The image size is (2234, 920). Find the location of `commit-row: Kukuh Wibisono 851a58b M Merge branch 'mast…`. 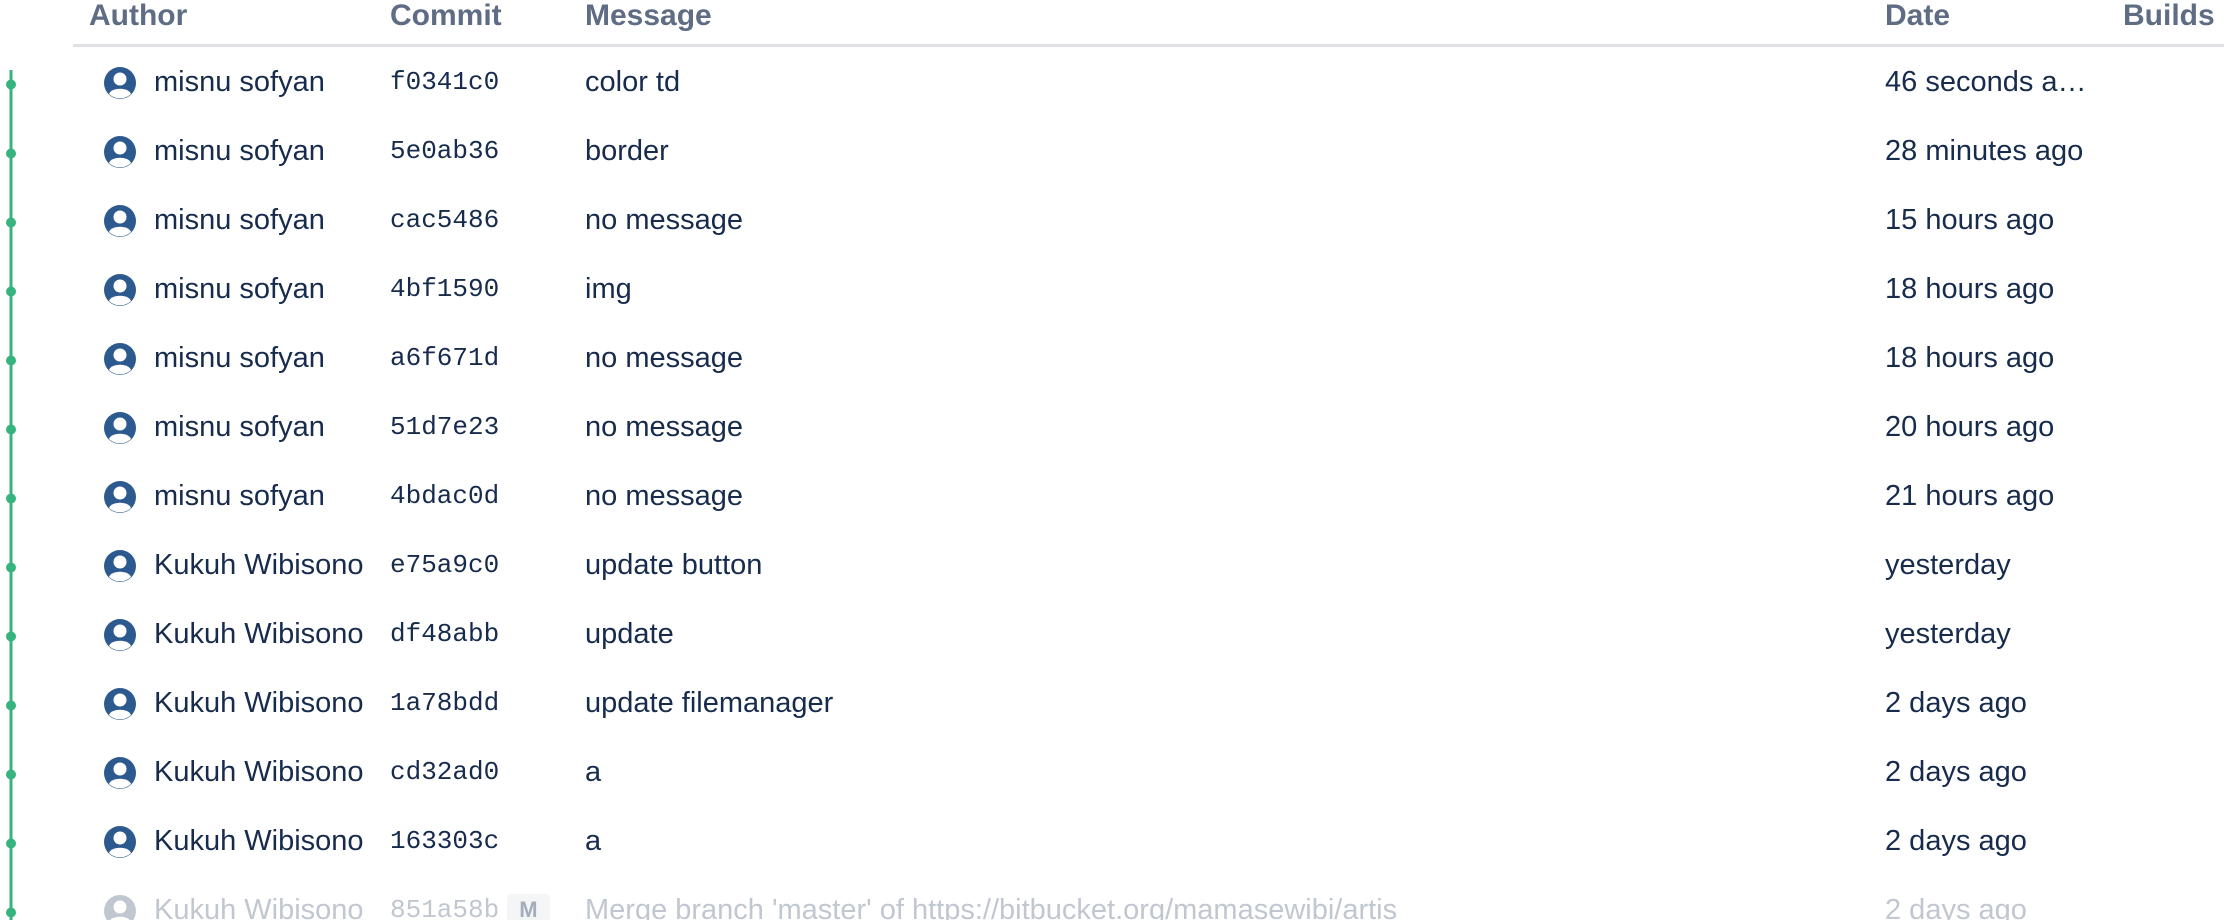

commit-row: Kukuh Wibisono 851a58b M Merge branch 'mast… is located at coordinates (1148, 898).